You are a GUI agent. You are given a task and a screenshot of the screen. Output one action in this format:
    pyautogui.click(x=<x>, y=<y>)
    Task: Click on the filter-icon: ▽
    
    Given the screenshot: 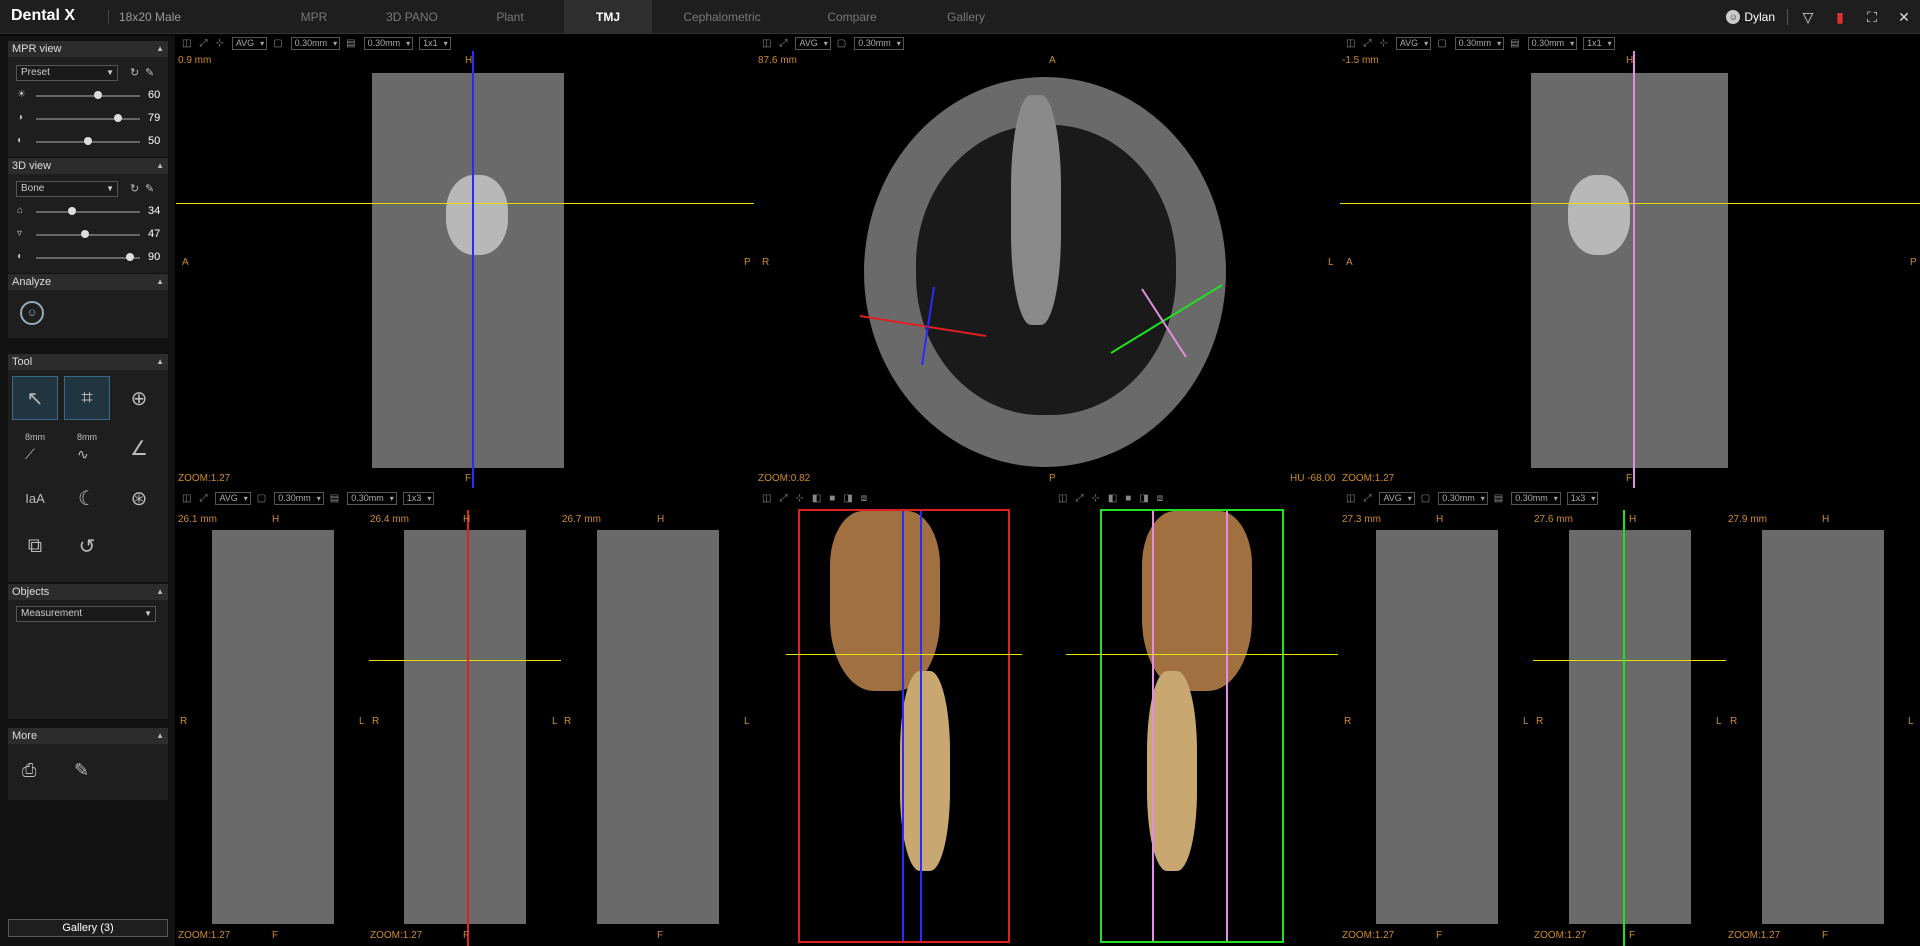 What is the action you would take?
    pyautogui.click(x=1808, y=17)
    